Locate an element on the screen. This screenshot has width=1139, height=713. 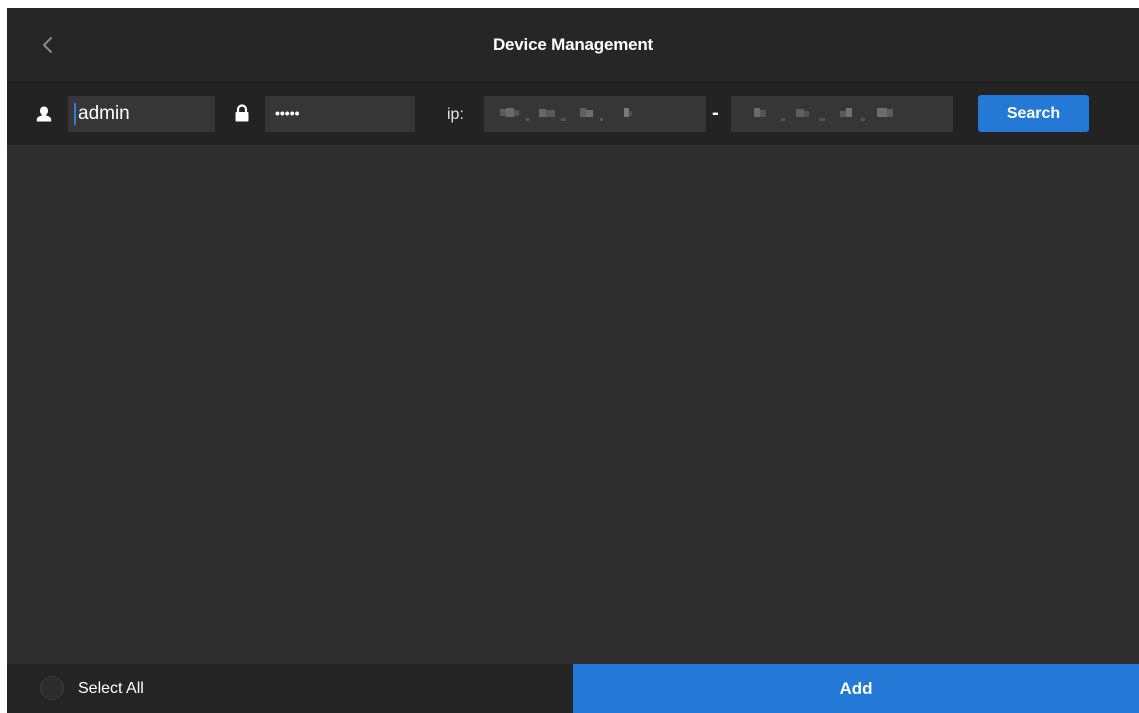
ip-label: ip: is located at coordinates (455, 114).